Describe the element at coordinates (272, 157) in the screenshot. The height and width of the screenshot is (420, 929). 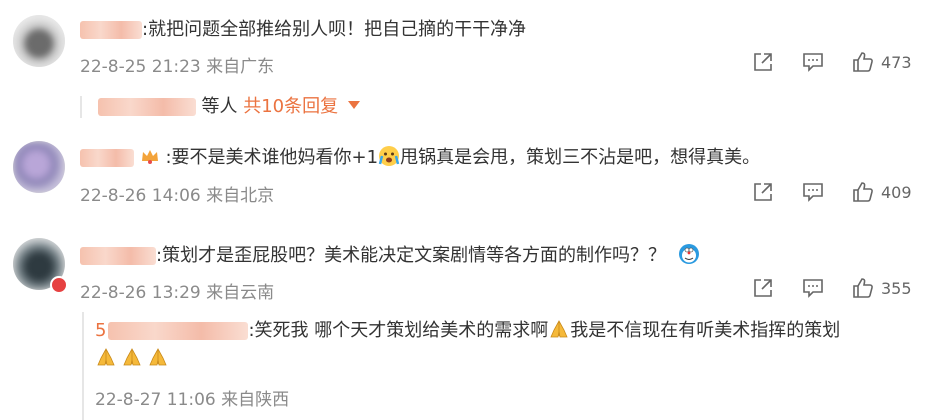
I see `comment-text-part1: :要不是美术谁他妈看你+1` at that location.